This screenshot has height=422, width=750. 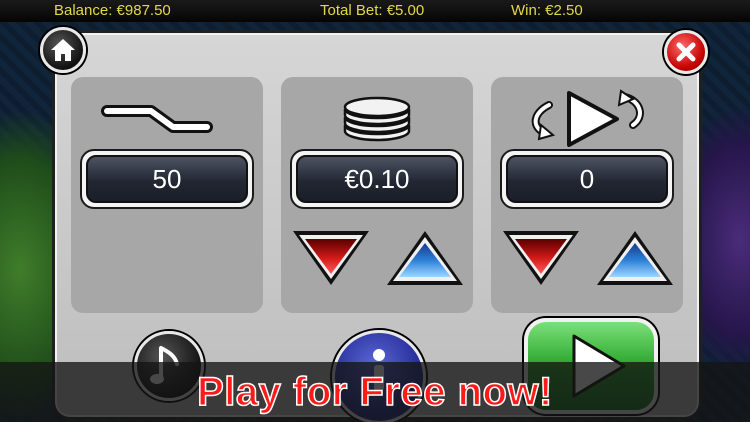 What do you see at coordinates (377, 119) in the screenshot?
I see `coin-stack-icon` at bounding box center [377, 119].